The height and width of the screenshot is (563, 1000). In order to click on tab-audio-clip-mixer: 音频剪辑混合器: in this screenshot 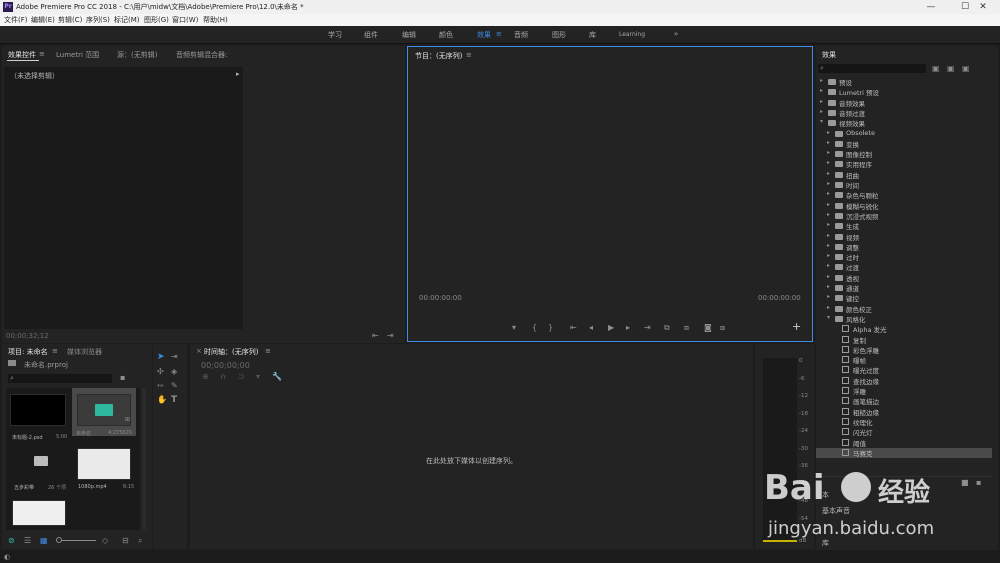, I will do `click(201, 55)`.